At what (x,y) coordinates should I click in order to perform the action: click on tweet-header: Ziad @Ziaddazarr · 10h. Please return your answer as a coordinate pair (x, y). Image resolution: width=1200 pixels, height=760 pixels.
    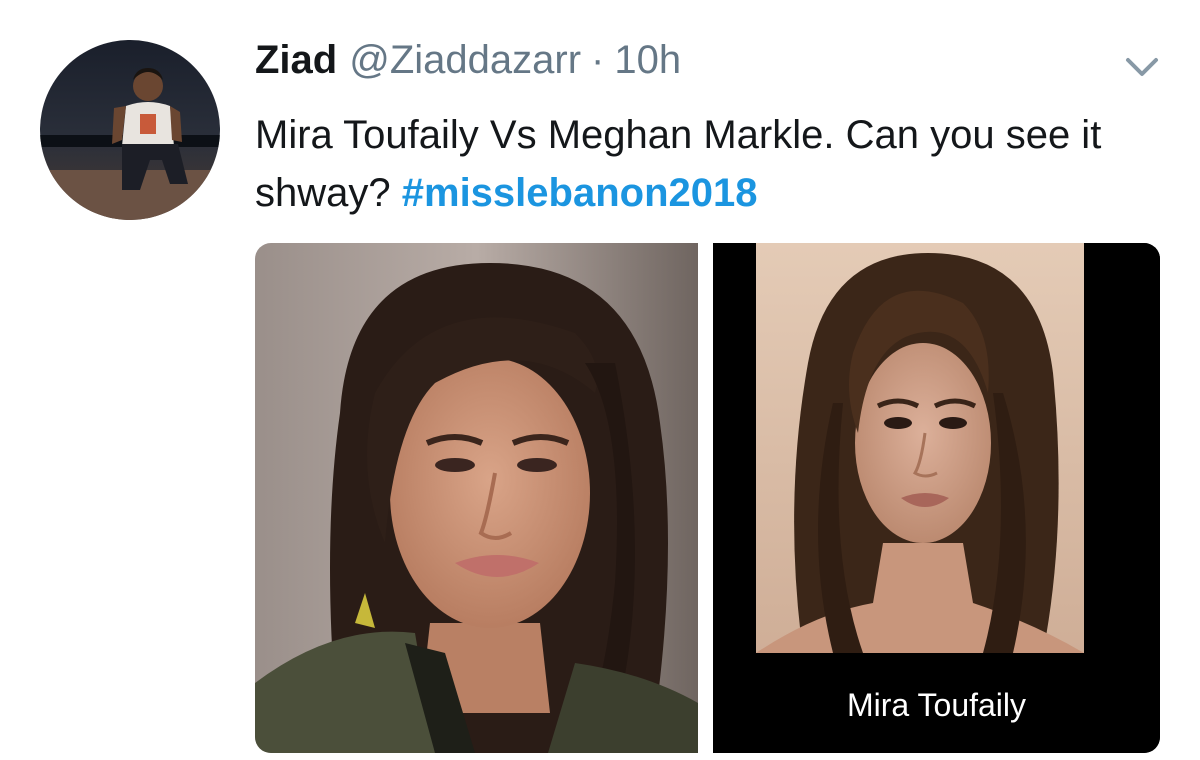
    Looking at the image, I should click on (468, 66).